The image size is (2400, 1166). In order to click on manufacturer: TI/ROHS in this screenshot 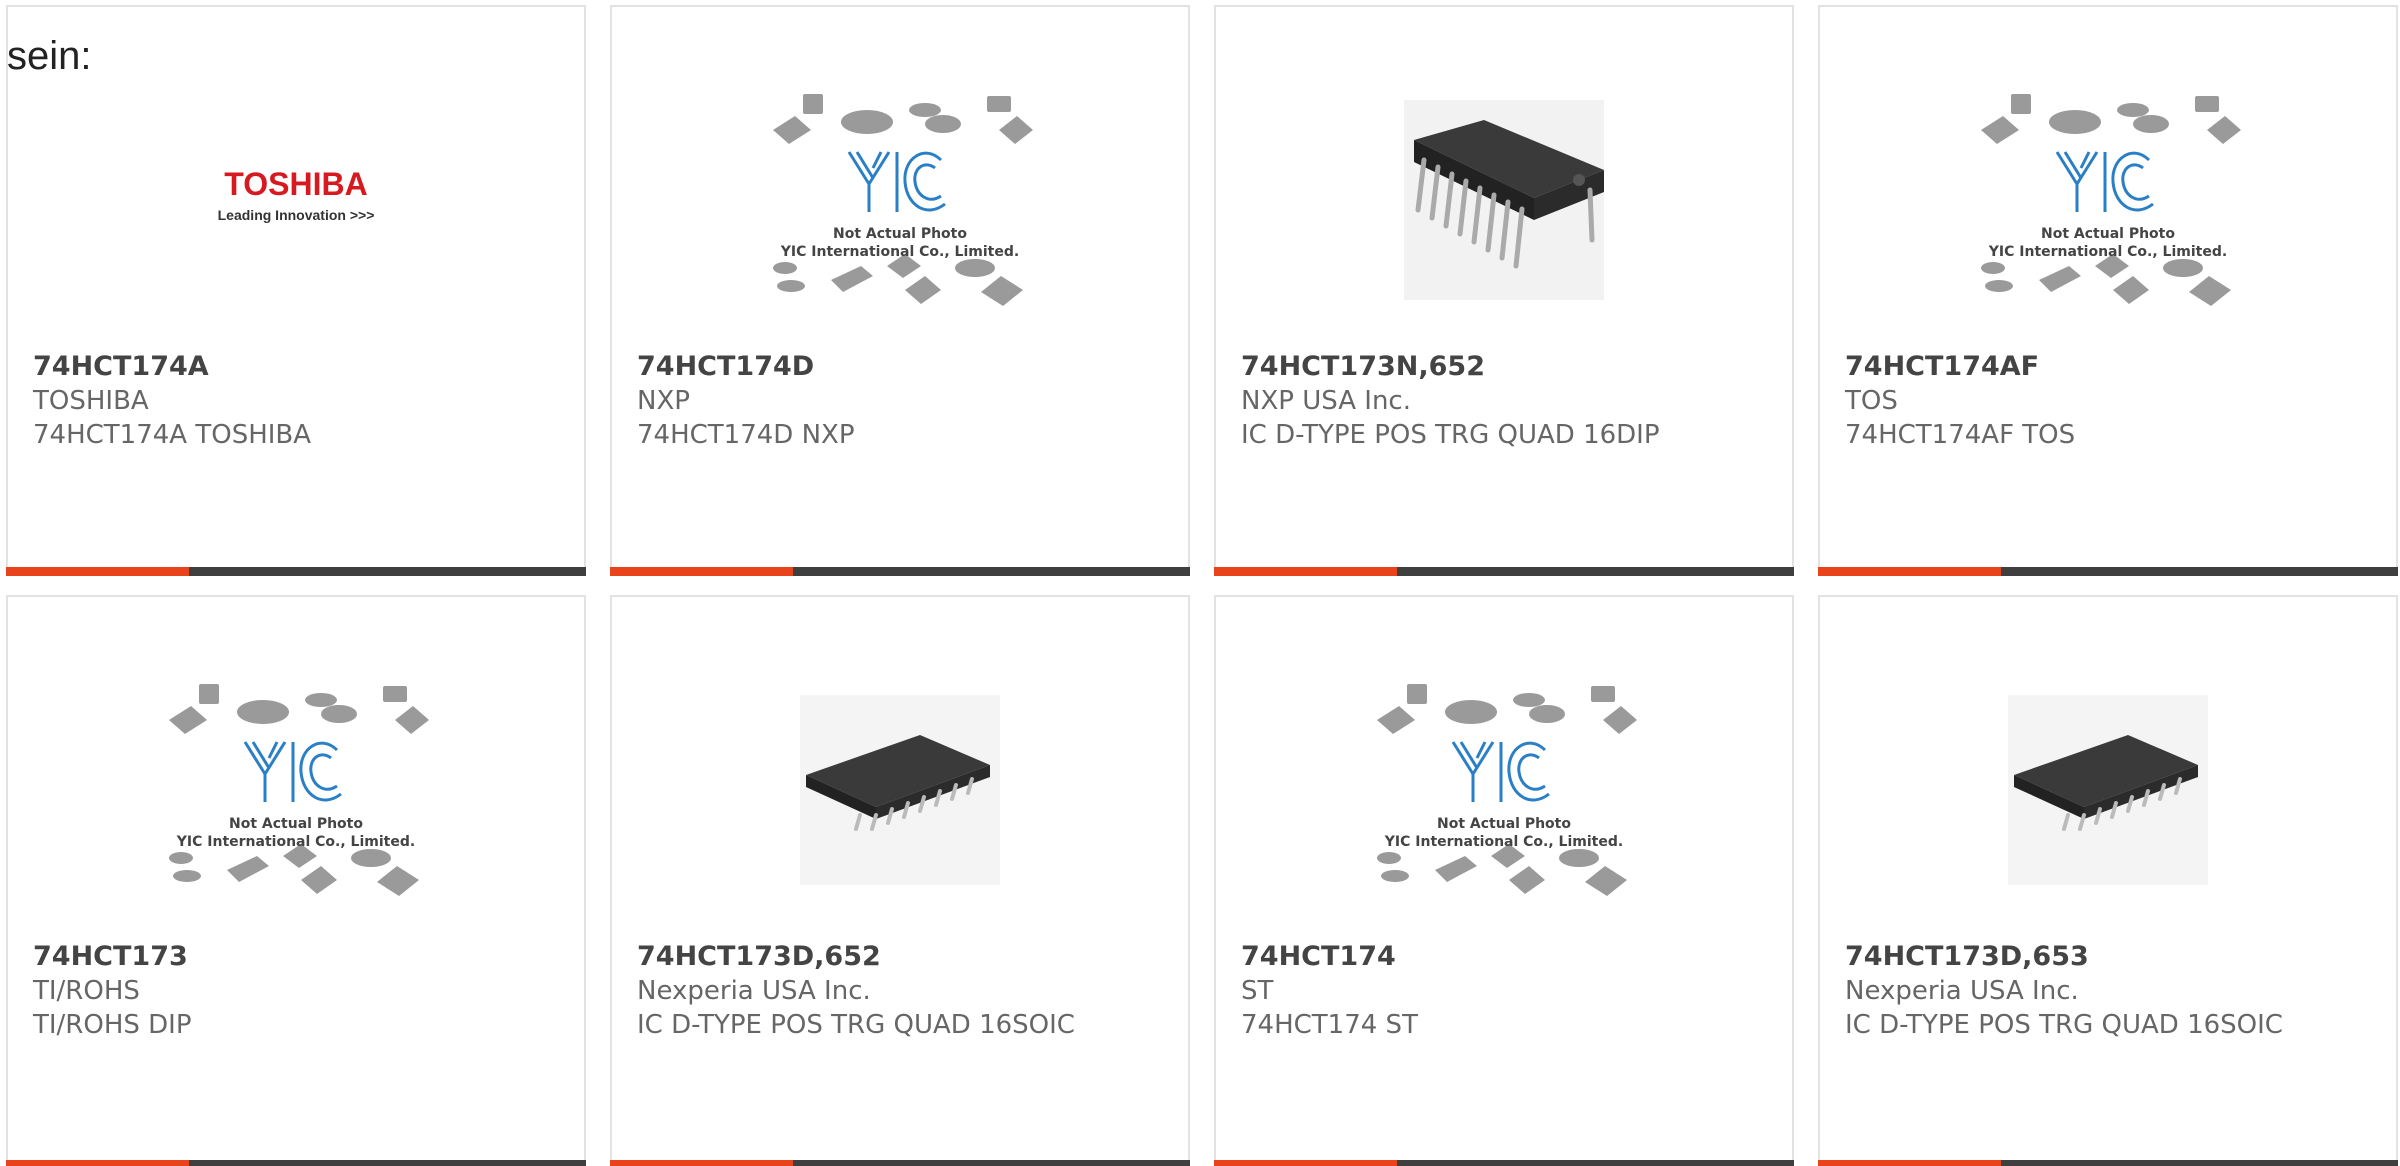, I will do `click(86, 991)`.